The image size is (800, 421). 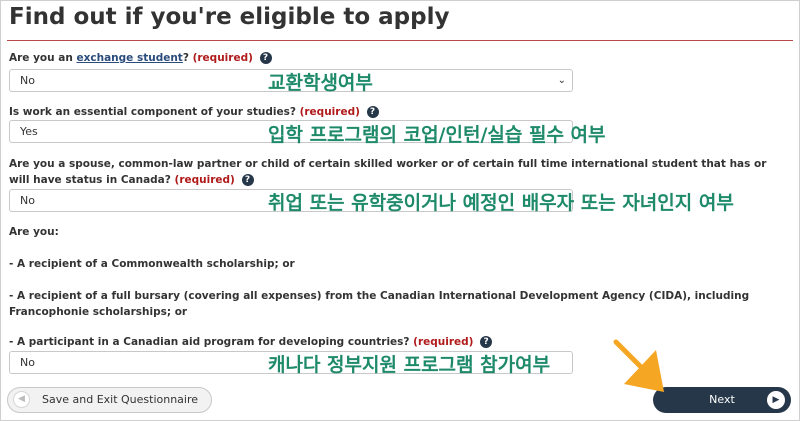 I want to click on save-and-exit-button: ◀ Save and Exit Questionnaire, so click(x=109, y=400).